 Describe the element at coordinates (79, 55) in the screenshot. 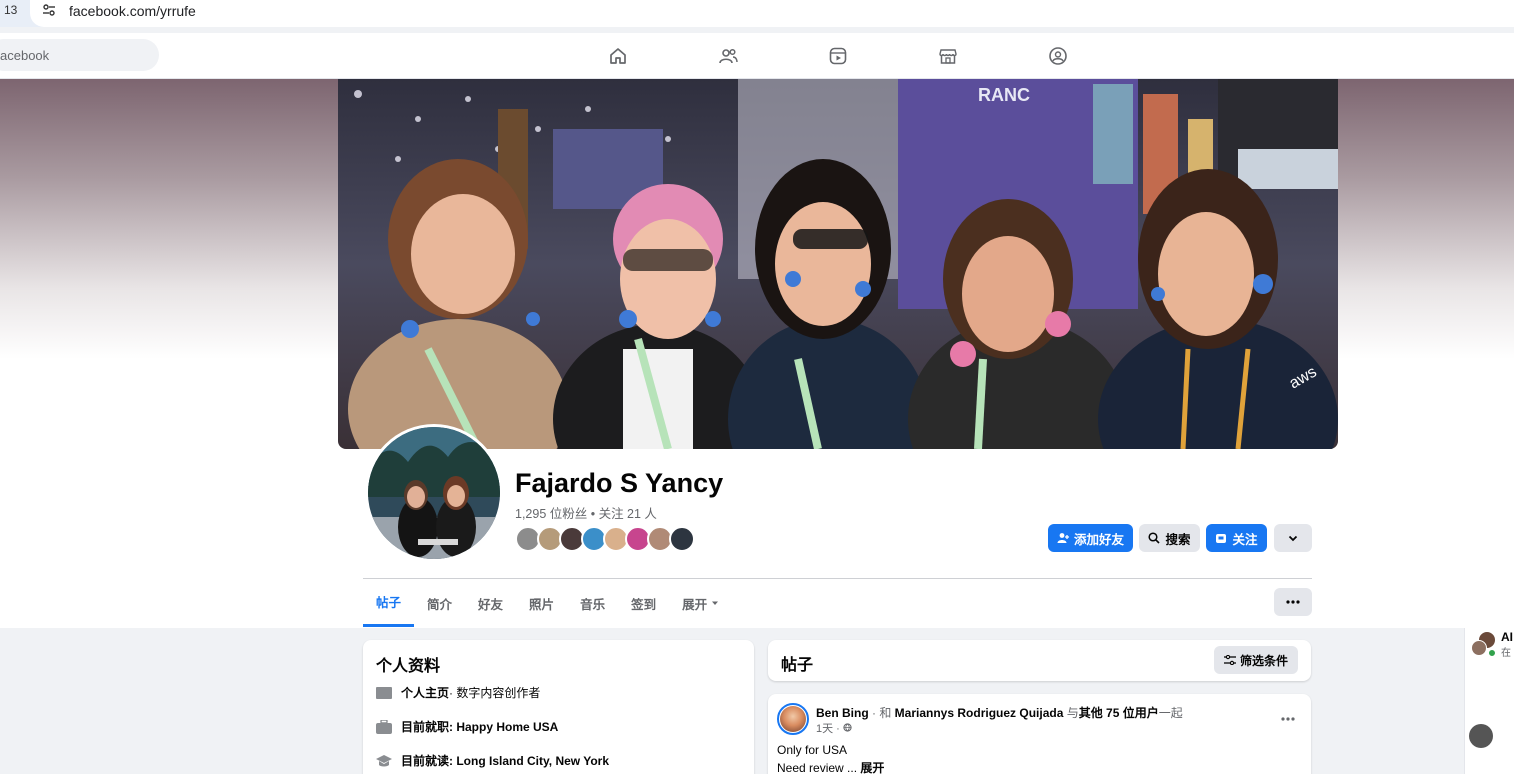

I see `facebook-search-input: acebook` at that location.